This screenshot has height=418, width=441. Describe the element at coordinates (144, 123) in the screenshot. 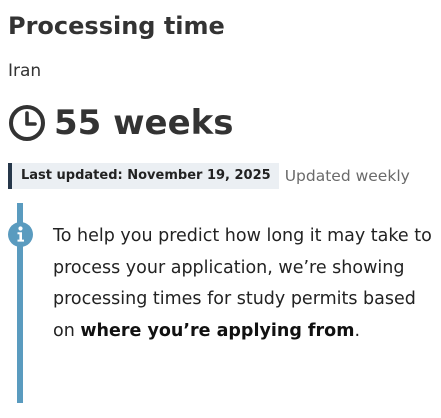

I see `processing-time-value: 55 weeks` at that location.